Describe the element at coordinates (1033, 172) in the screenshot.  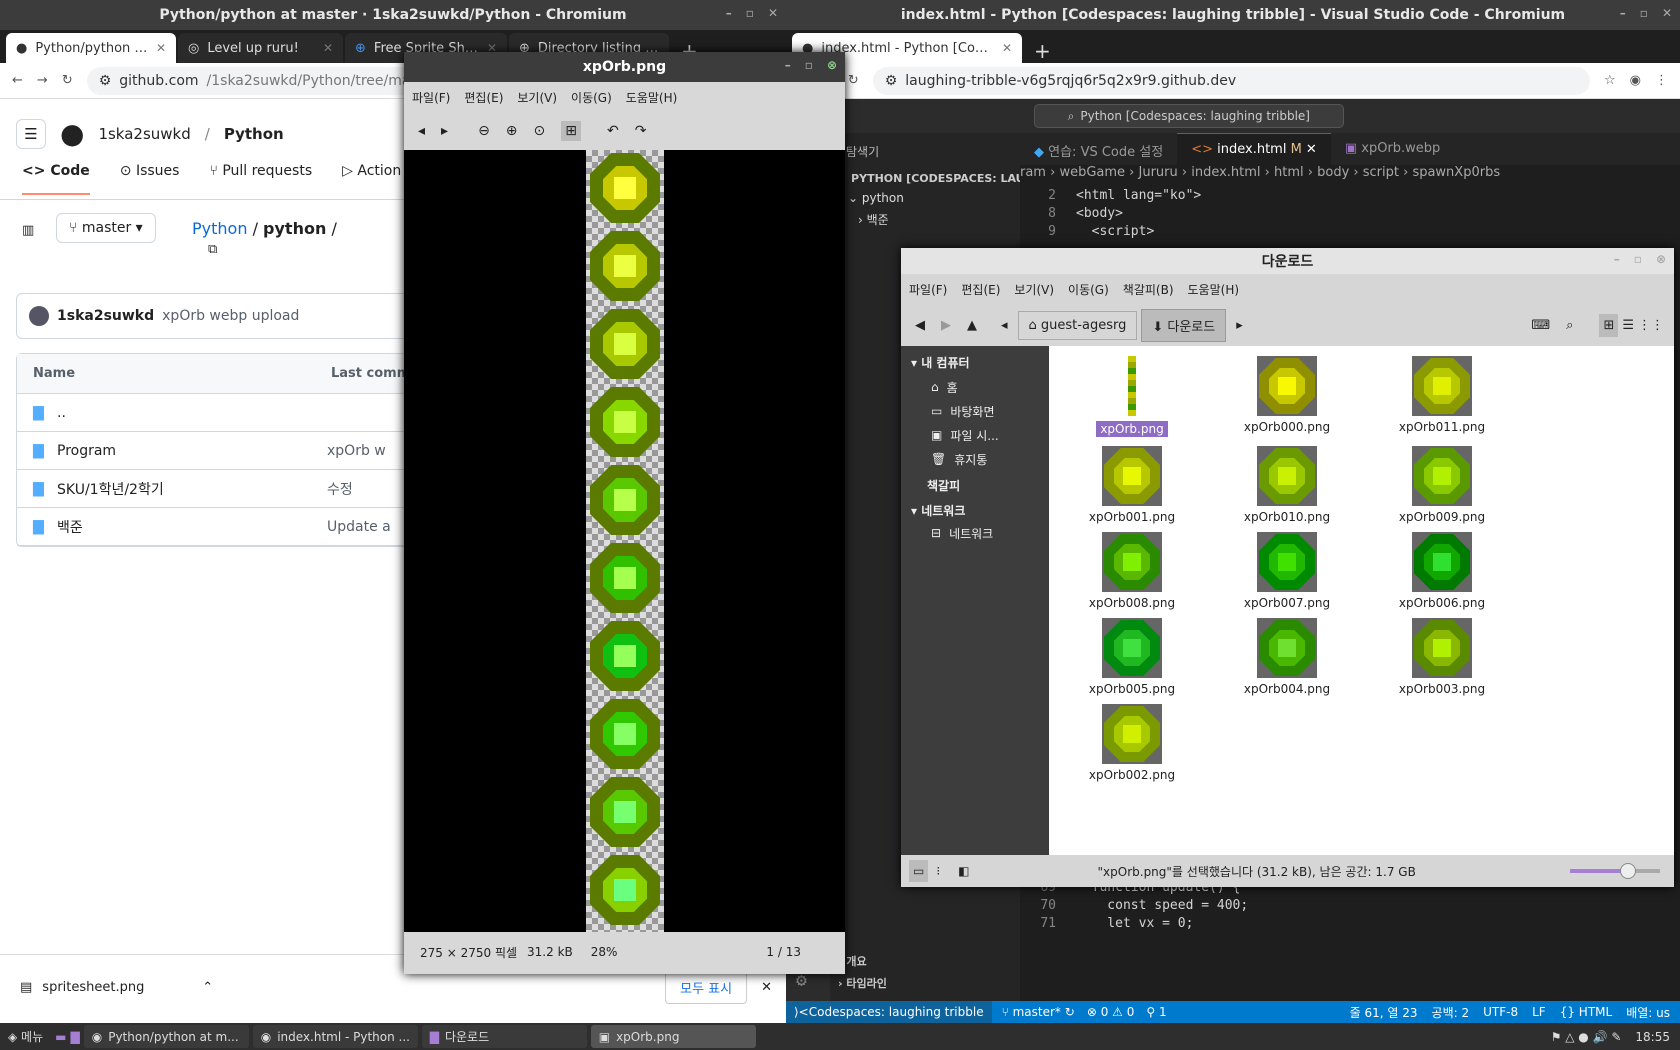
I see `breadcrumb-item: ram` at that location.